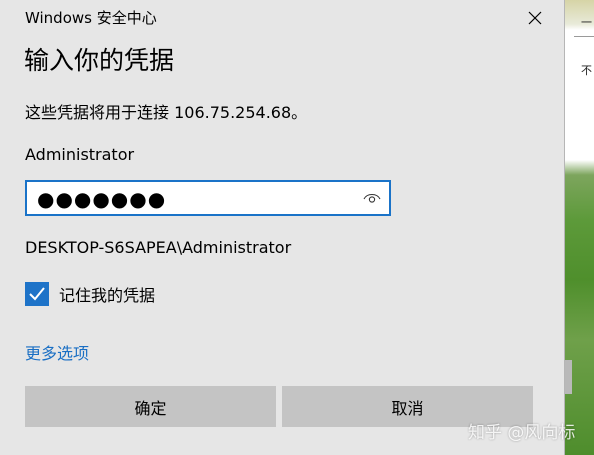  What do you see at coordinates (586, 70) in the screenshot?
I see `background-text-fragment: 不` at bounding box center [586, 70].